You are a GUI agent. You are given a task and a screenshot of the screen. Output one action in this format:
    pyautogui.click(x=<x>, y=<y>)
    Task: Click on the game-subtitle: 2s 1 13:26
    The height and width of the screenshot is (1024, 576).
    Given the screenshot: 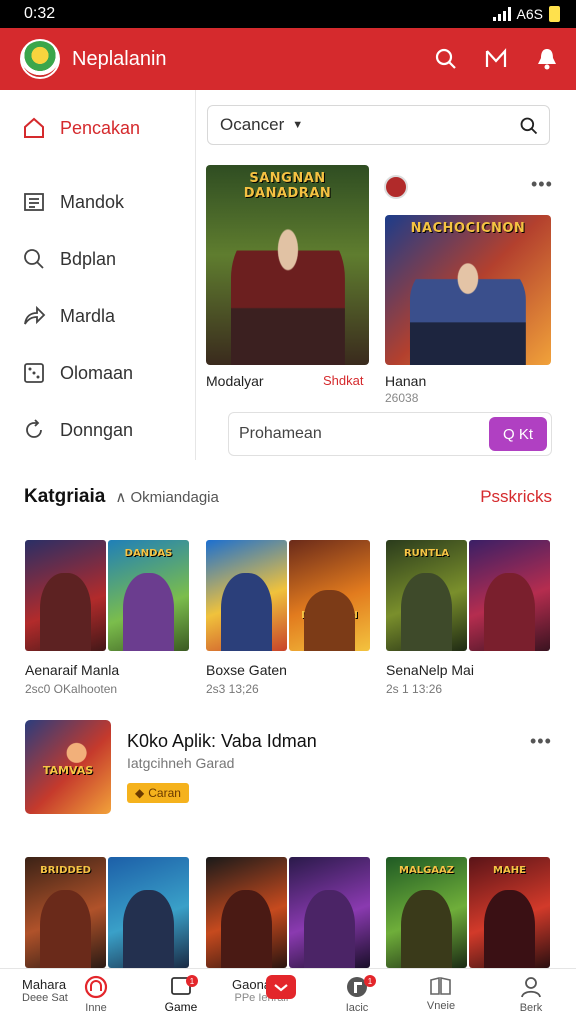 What is the action you would take?
    pyautogui.click(x=414, y=689)
    